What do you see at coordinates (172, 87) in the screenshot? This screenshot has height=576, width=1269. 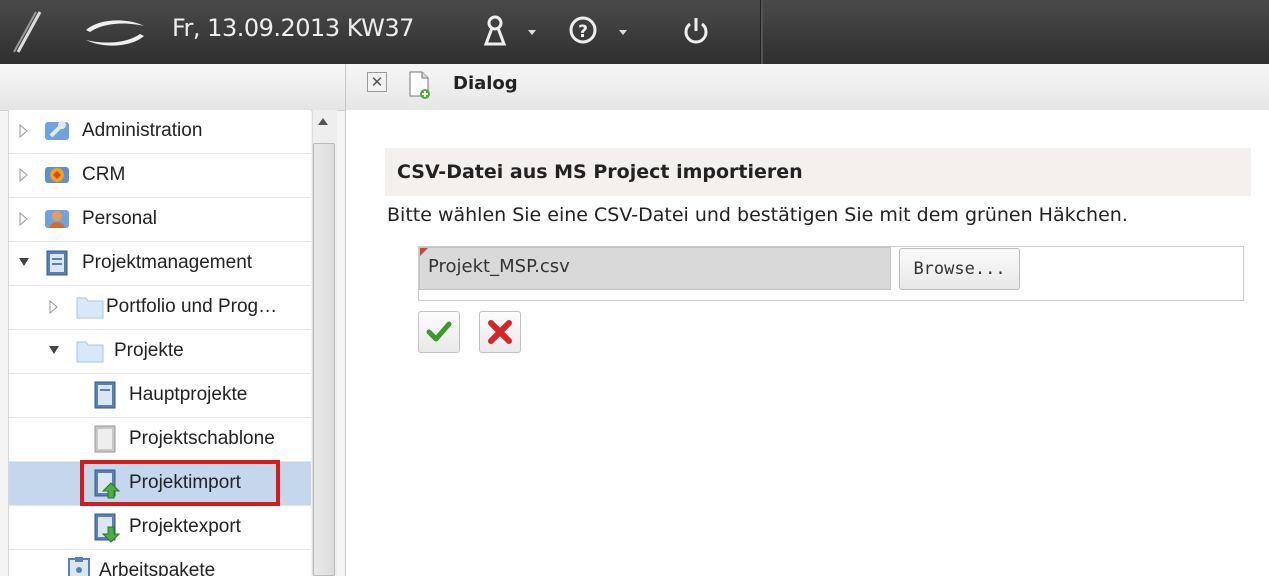 I see `navigation-panel-header` at bounding box center [172, 87].